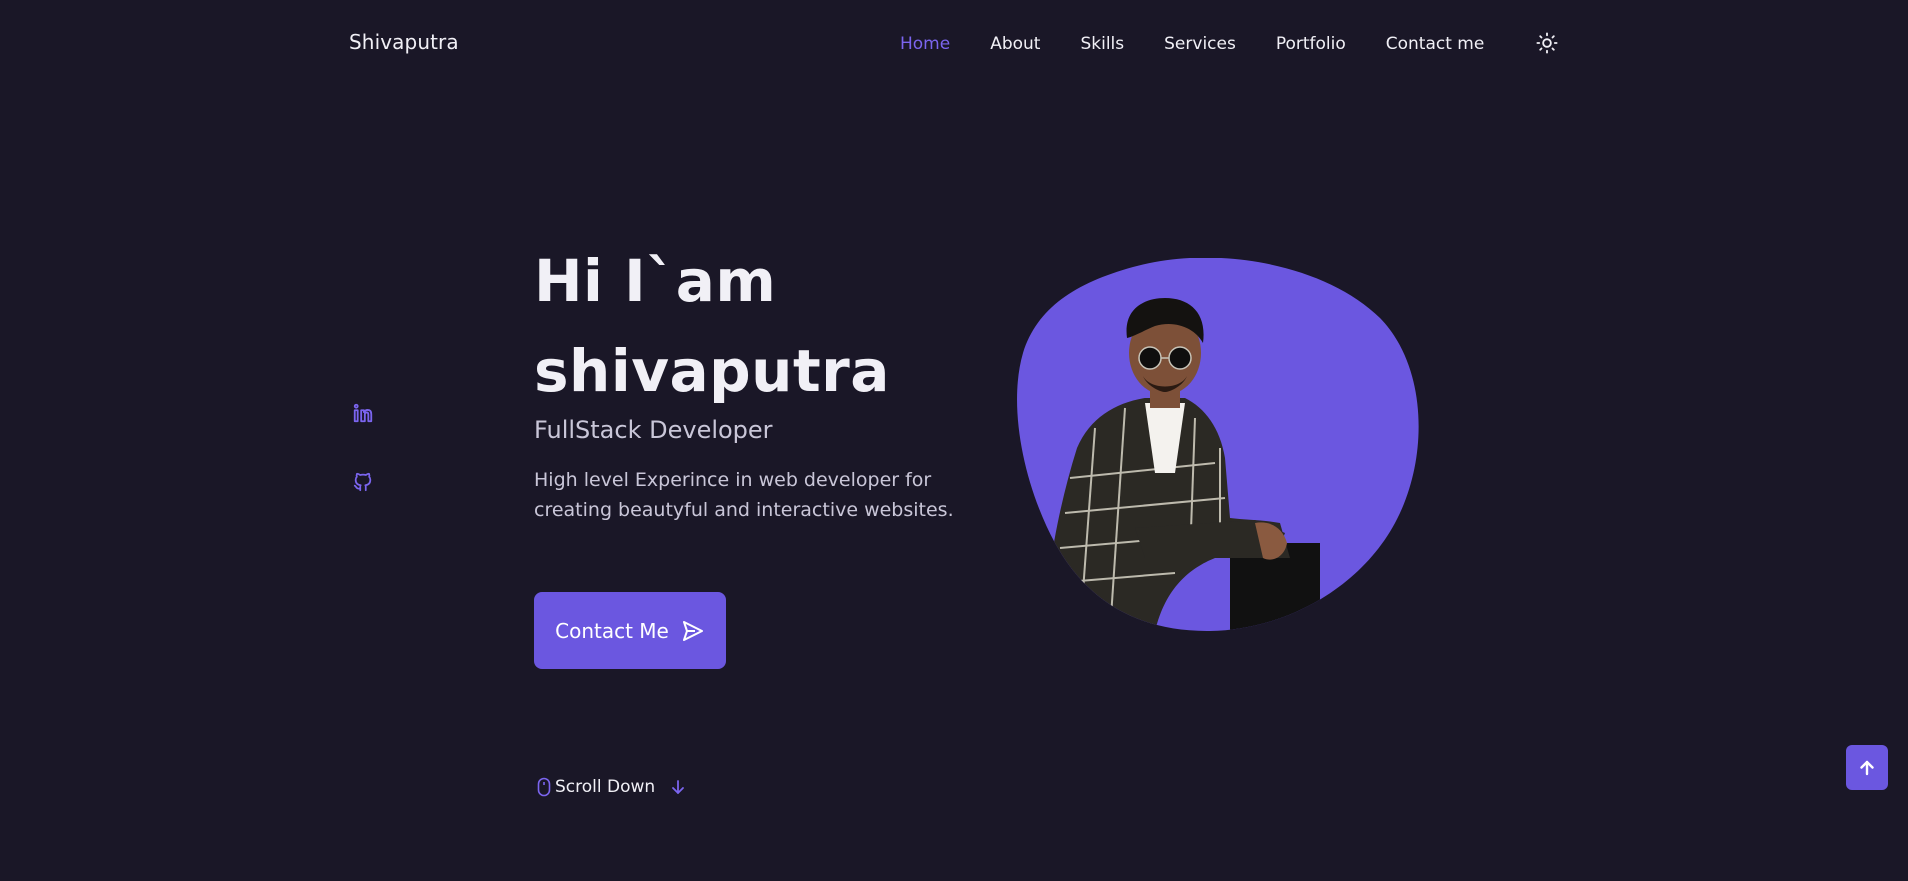 The height and width of the screenshot is (881, 1908). I want to click on social-links, so click(364, 471).